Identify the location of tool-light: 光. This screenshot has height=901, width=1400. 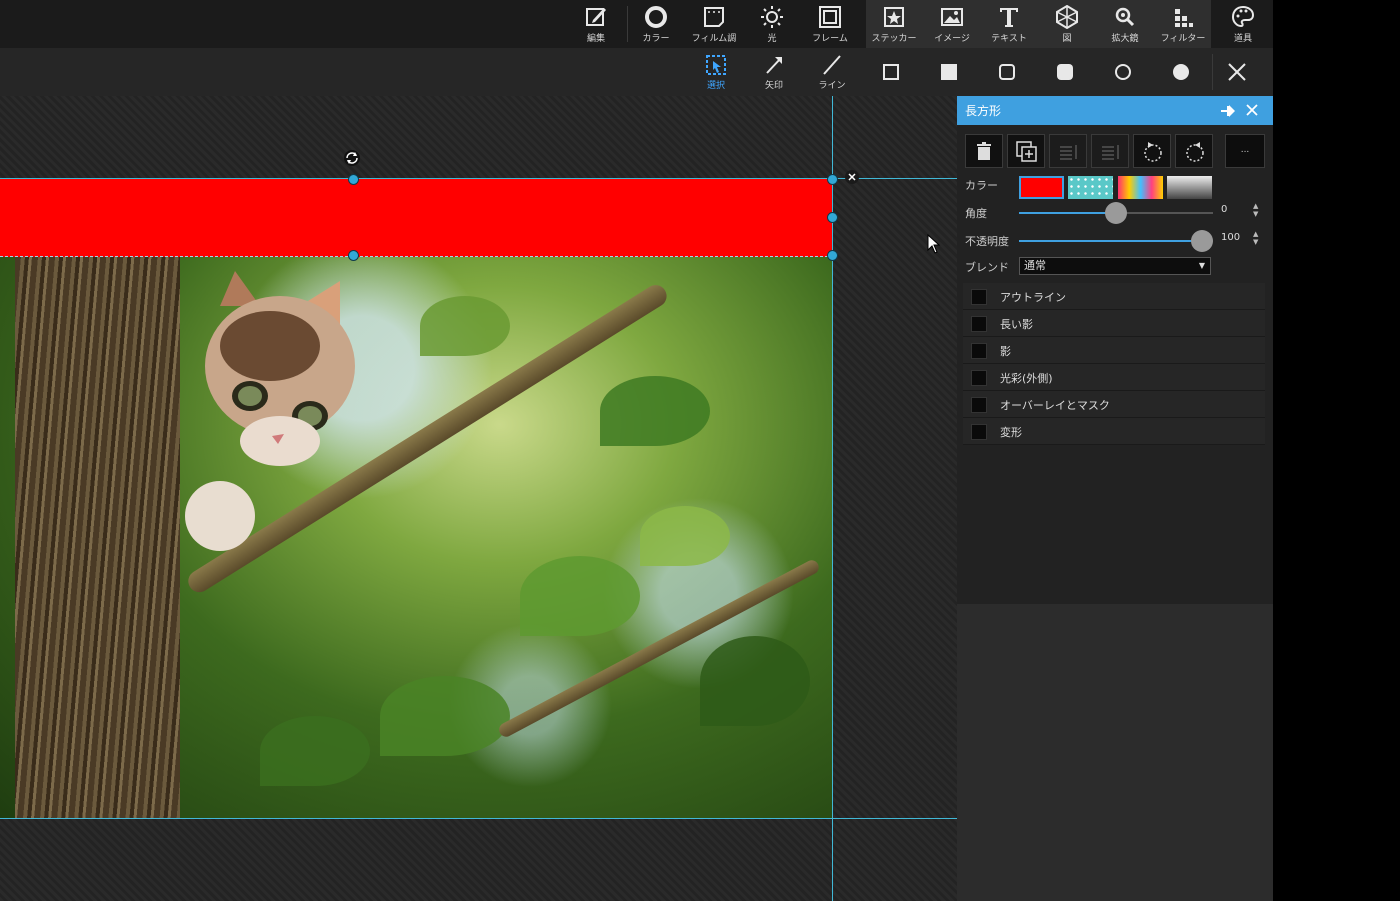
(772, 24).